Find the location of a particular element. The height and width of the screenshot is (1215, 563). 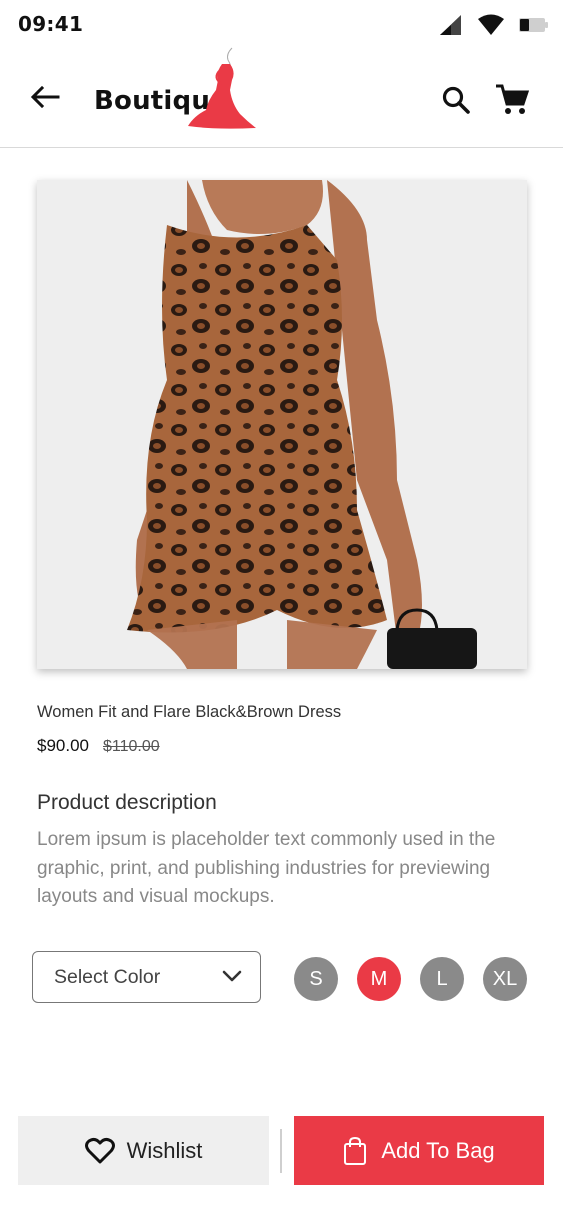

status-bar: 09:41 is located at coordinates (281, 25).